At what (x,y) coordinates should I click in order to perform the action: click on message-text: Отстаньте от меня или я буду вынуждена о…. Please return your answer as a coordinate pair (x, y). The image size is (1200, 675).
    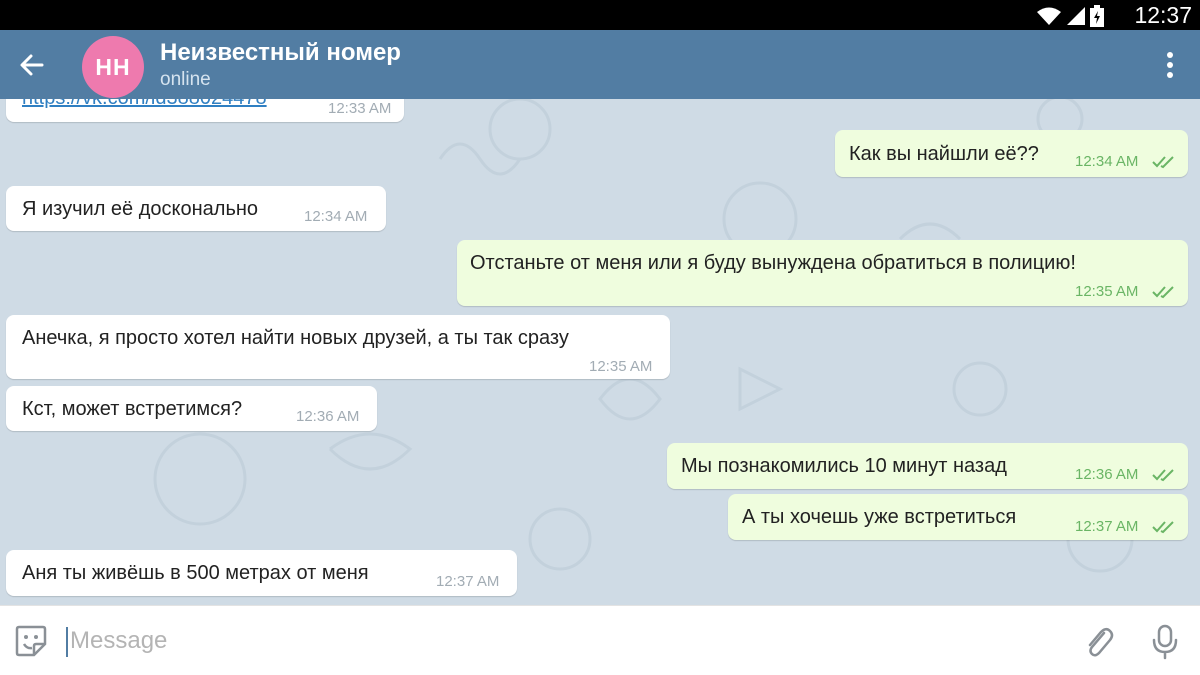
    Looking at the image, I should click on (773, 263).